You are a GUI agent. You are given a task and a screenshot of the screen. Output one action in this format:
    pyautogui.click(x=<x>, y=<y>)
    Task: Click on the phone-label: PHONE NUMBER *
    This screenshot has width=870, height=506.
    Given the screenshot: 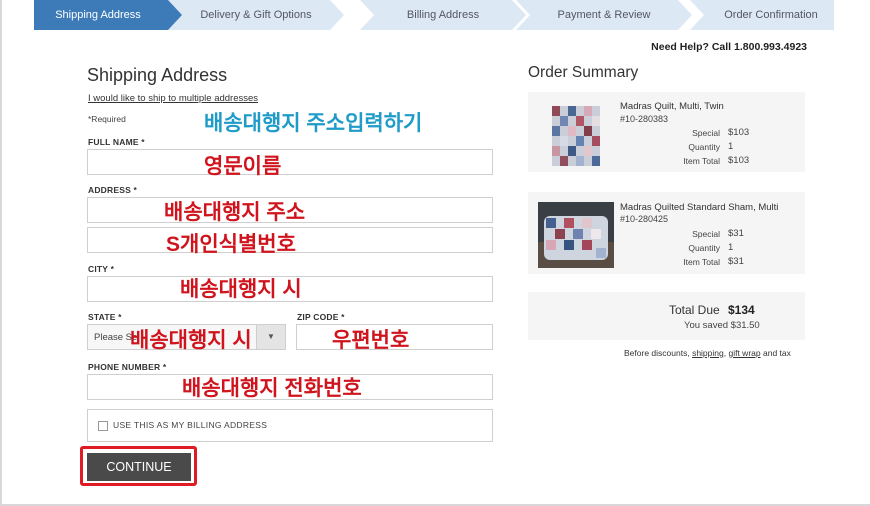 What is the action you would take?
    pyautogui.click(x=127, y=367)
    